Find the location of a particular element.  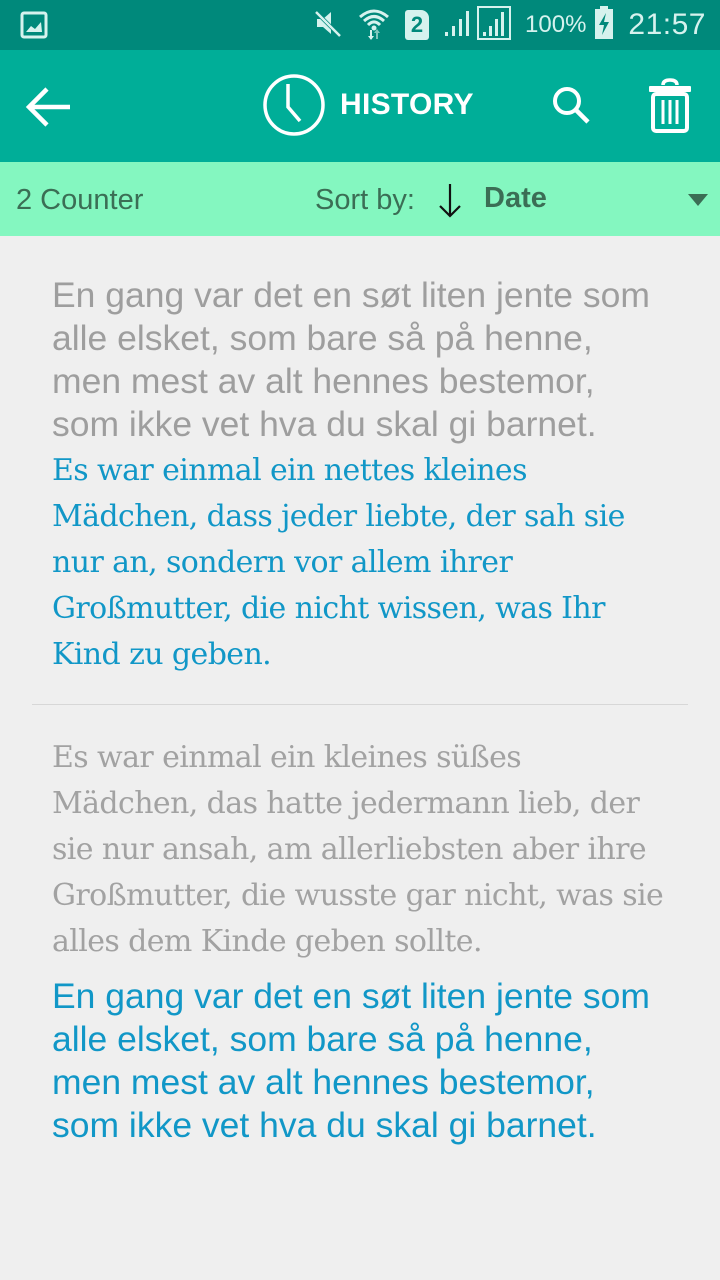

battery-charging-icon is located at coordinates (604, 25).